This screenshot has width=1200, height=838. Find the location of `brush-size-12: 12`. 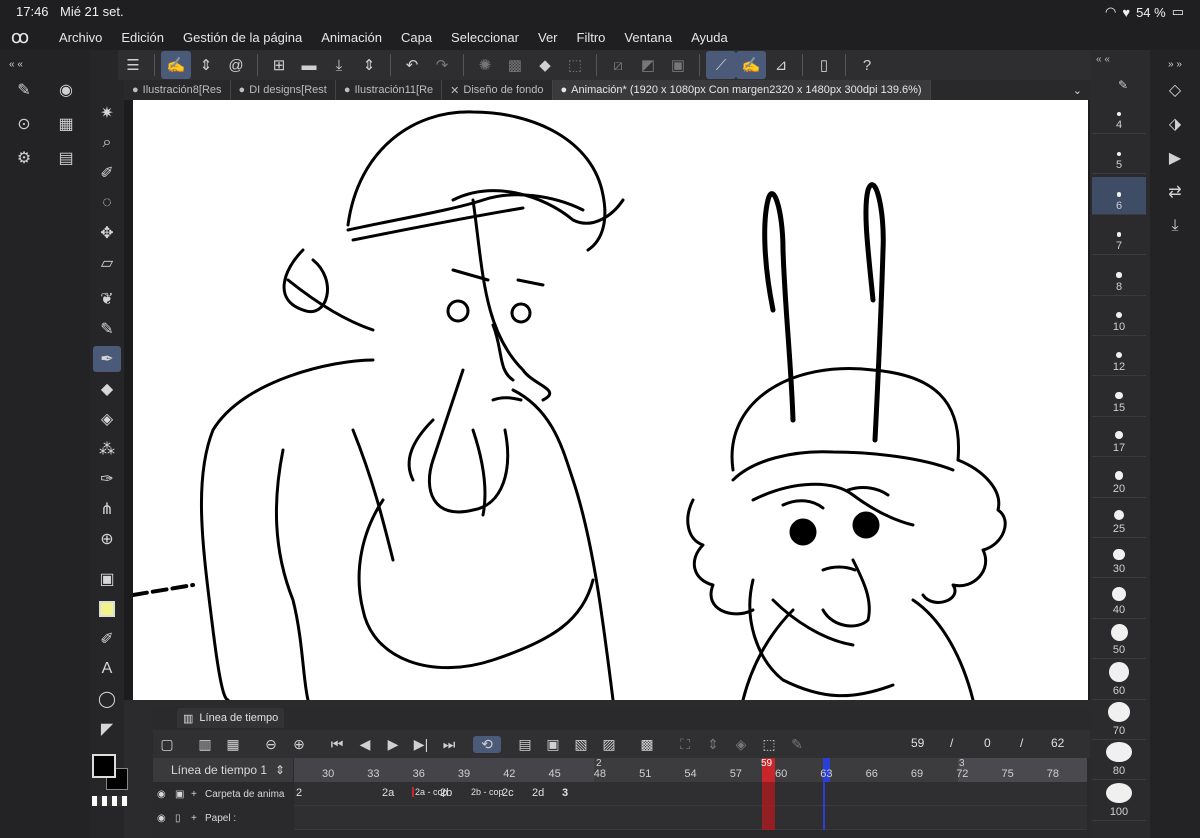

brush-size-12: 12 is located at coordinates (1119, 357).